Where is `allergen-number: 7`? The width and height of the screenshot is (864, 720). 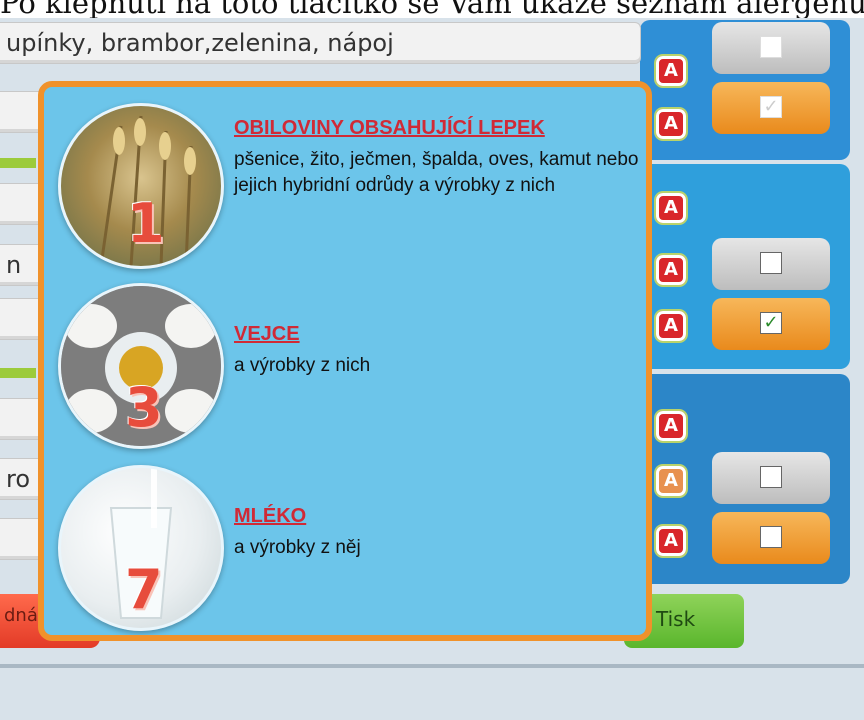
allergen-number: 7 is located at coordinates (144, 589).